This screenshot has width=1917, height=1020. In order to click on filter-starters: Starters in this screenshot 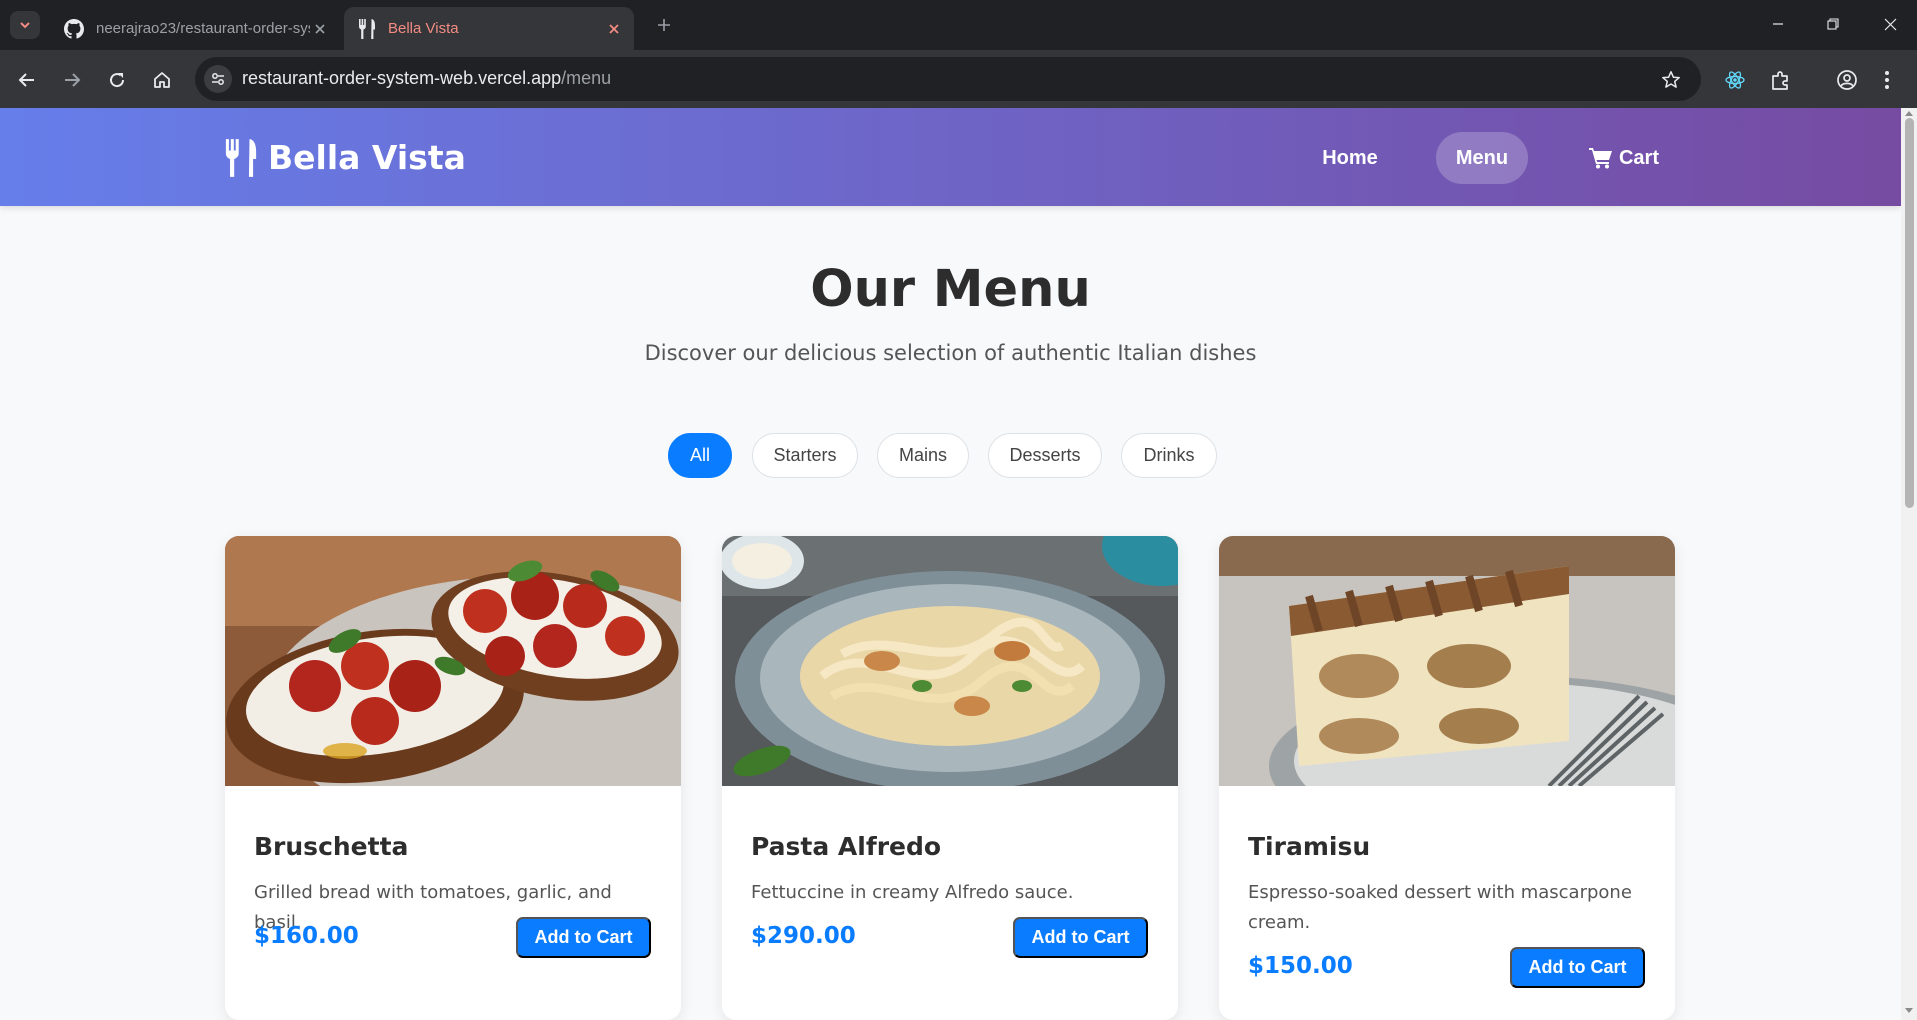, I will do `click(805, 455)`.